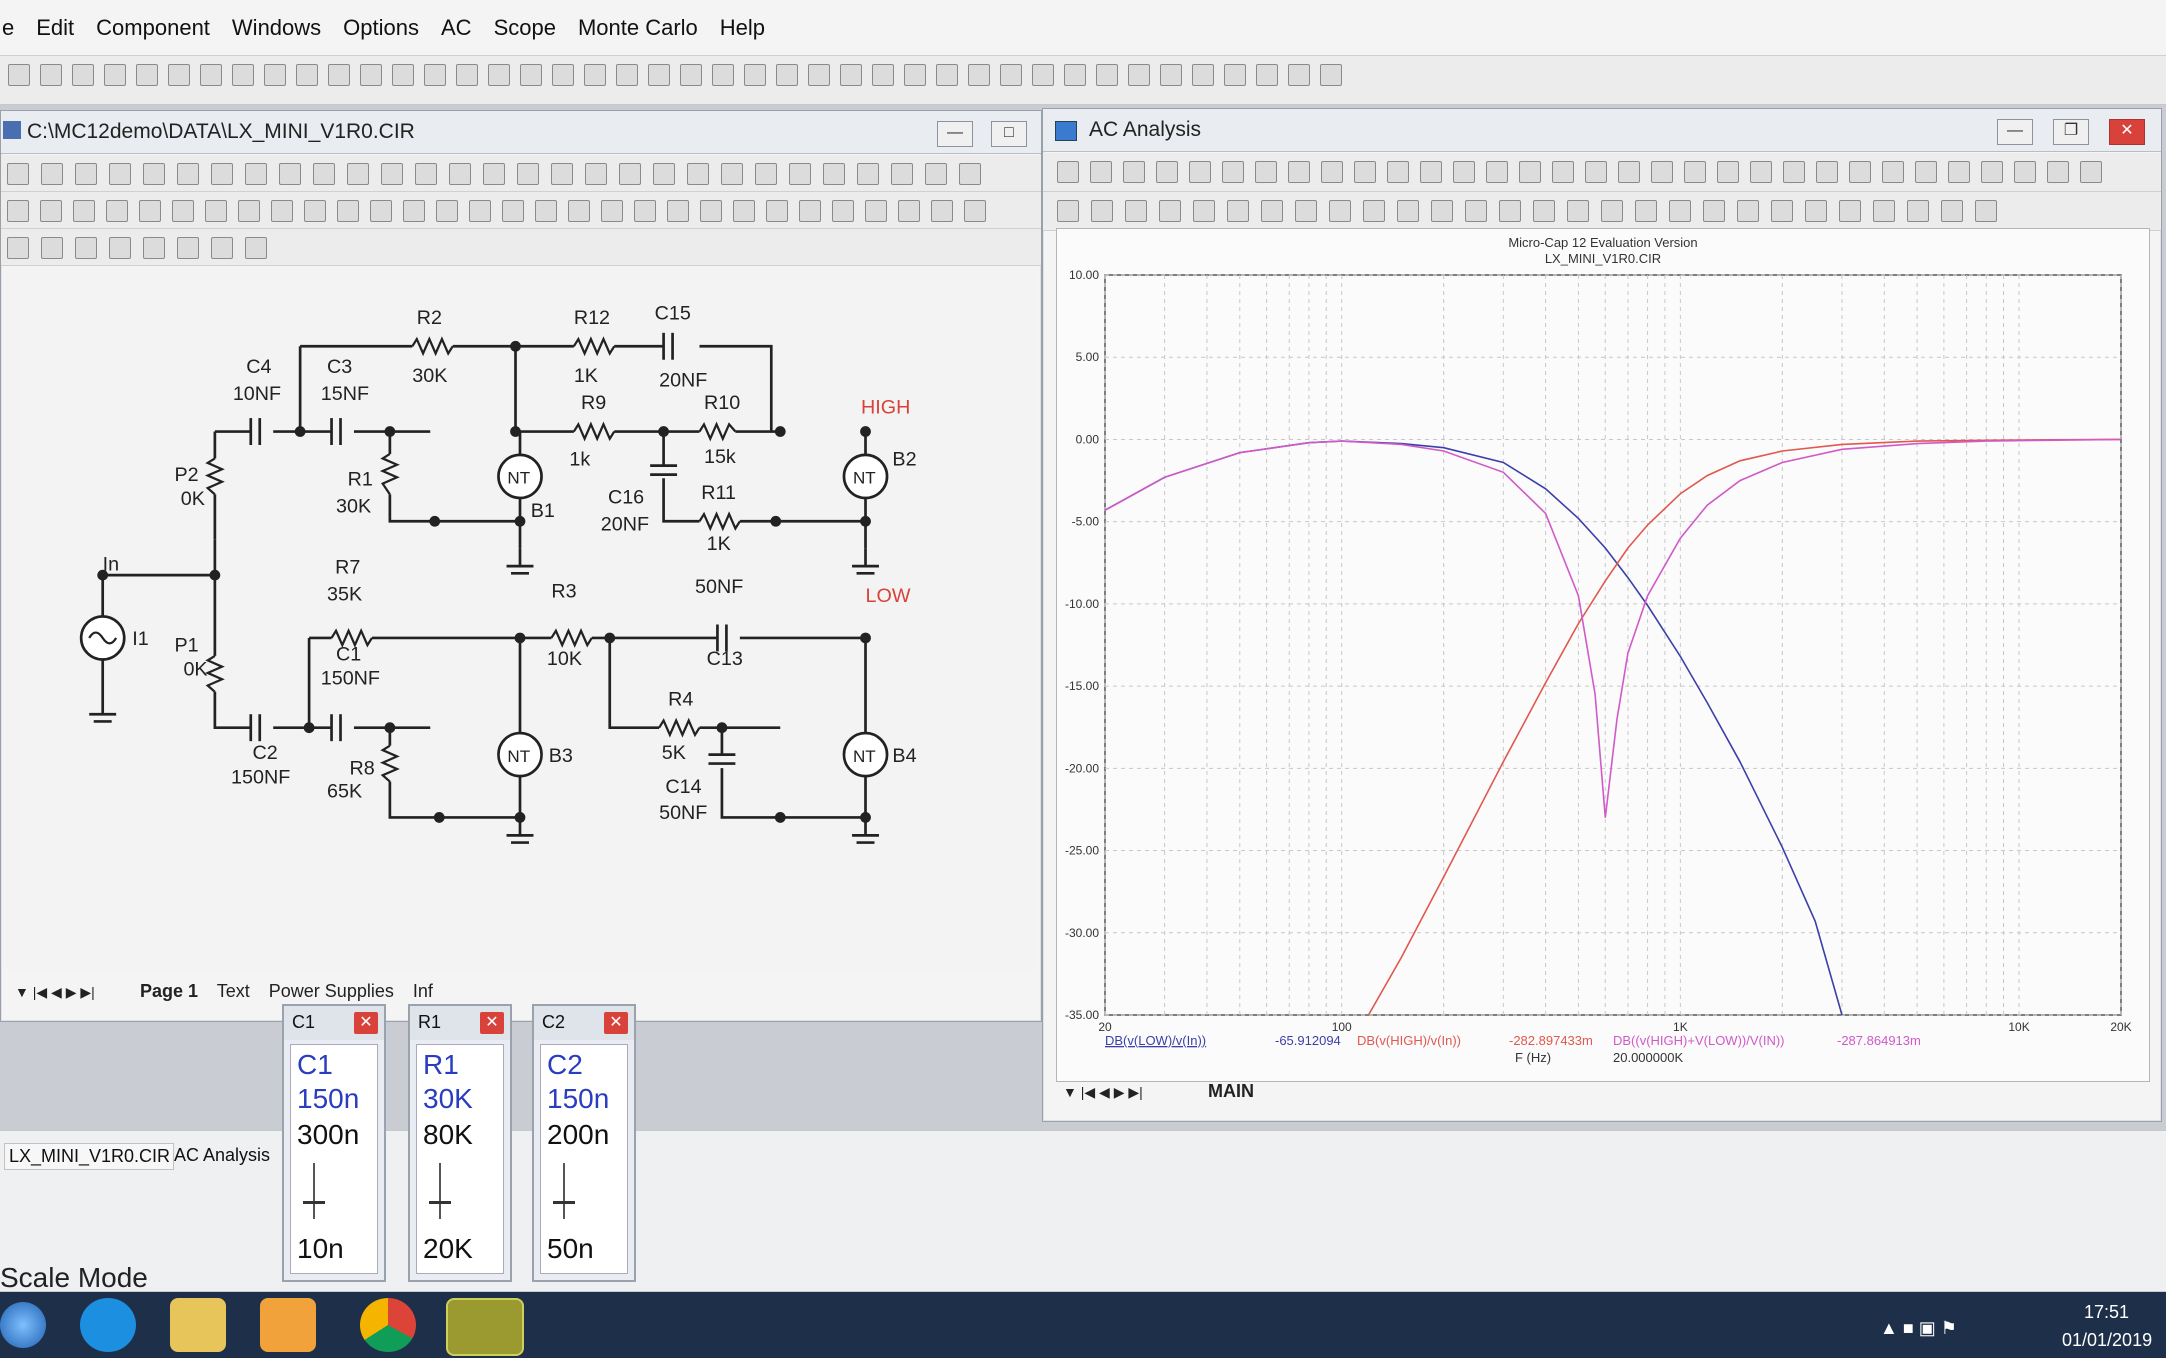 The width and height of the screenshot is (2166, 1358). Describe the element at coordinates (331, 991) in the screenshot. I see `tab-power-supplies: Power Supplies` at that location.